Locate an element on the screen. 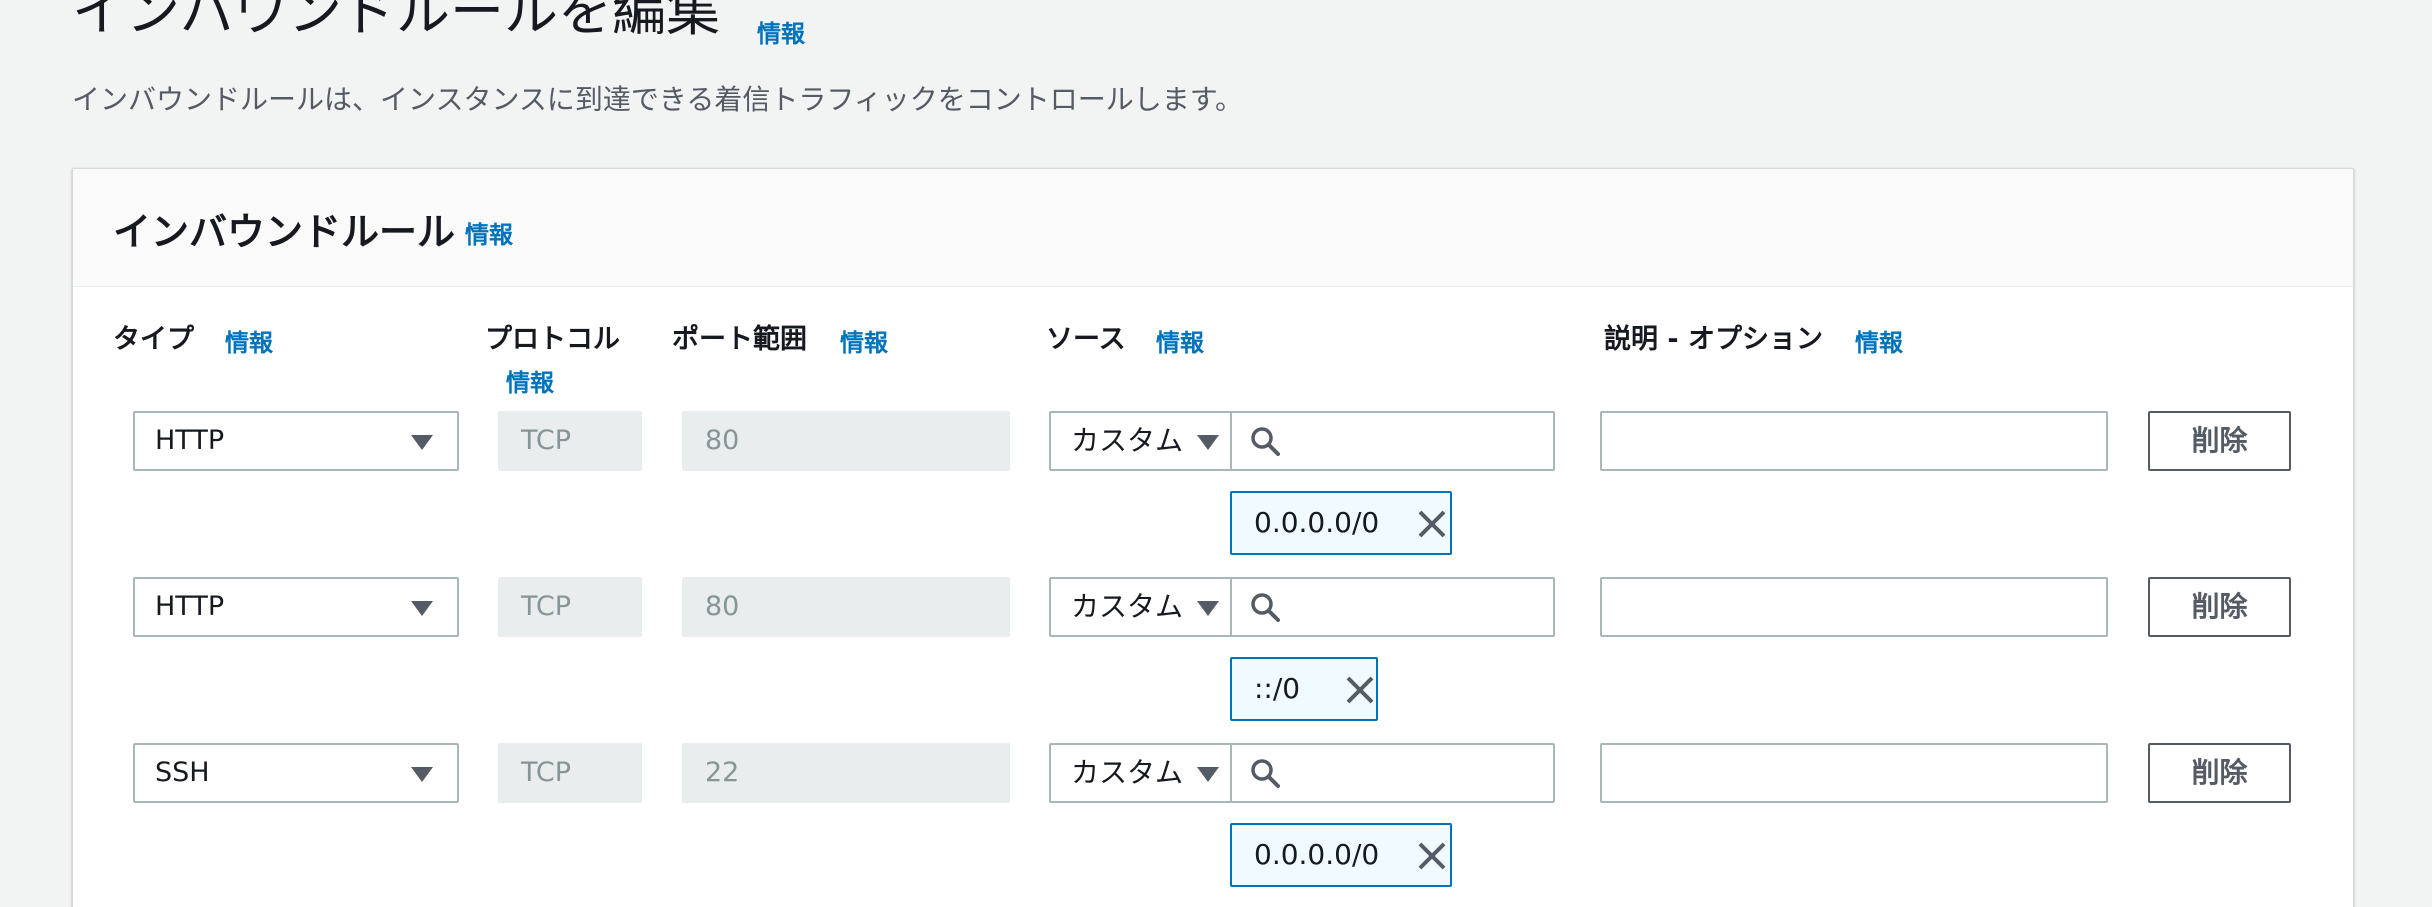  column-header-protocol: プロトコル is located at coordinates (552, 339).